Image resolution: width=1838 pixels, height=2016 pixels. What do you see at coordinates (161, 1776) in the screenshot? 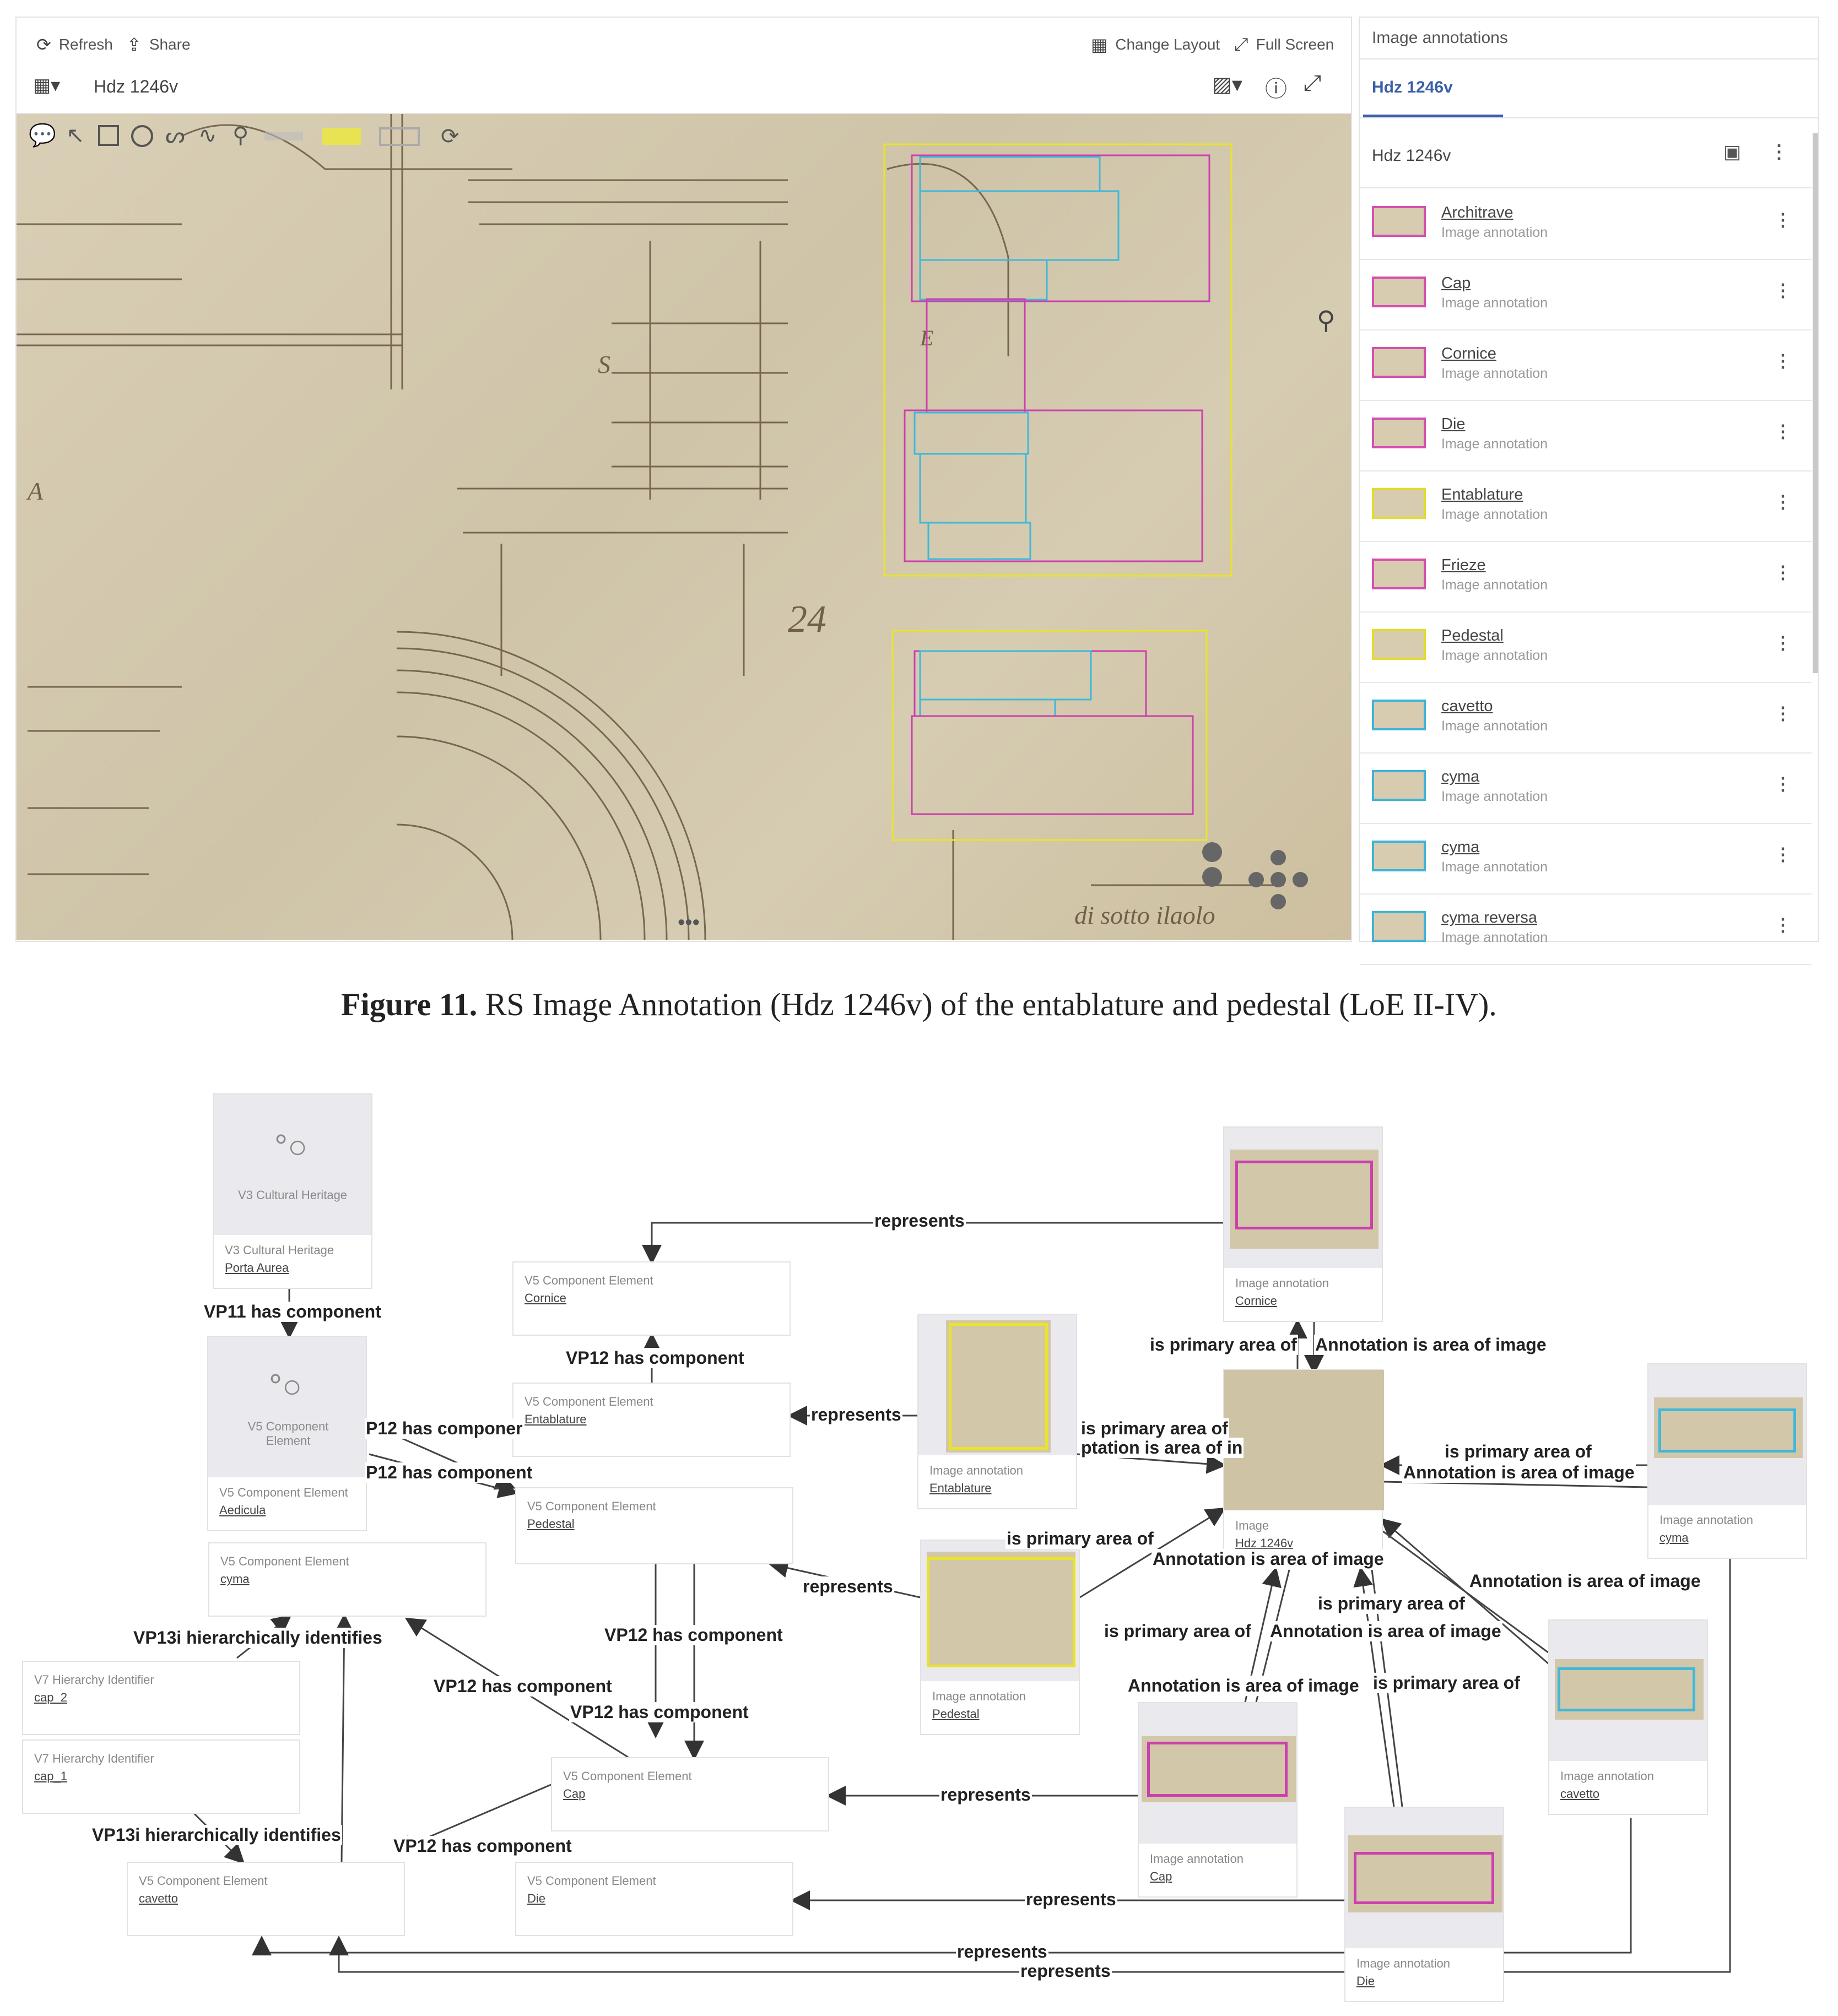
I see `node-cap-1: V7 Hierarchy Identifier cap_1` at bounding box center [161, 1776].